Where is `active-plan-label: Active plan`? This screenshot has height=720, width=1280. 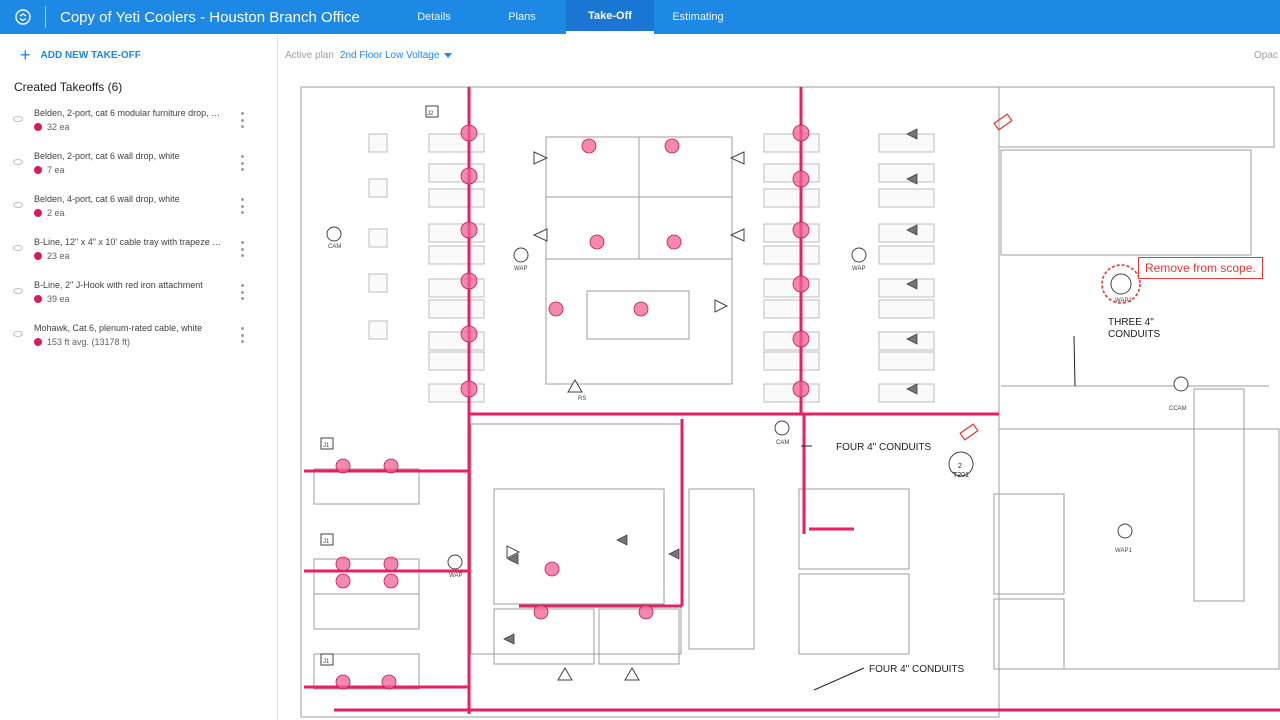
active-plan-label: Active plan is located at coordinates (309, 55).